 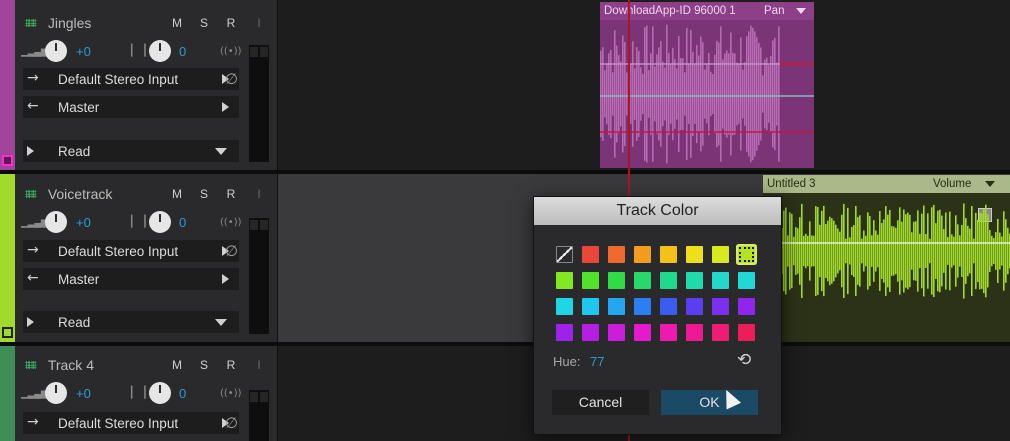 I want to click on clip-mode: Volume, so click(x=952, y=184).